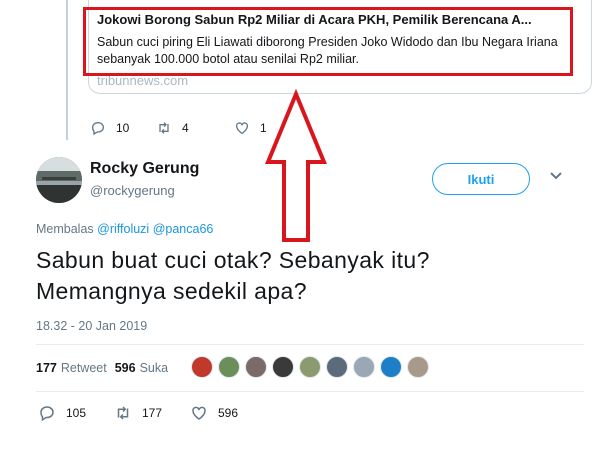  I want to click on replying-to: Membalas @riffoluzi @panca66, so click(124, 229).